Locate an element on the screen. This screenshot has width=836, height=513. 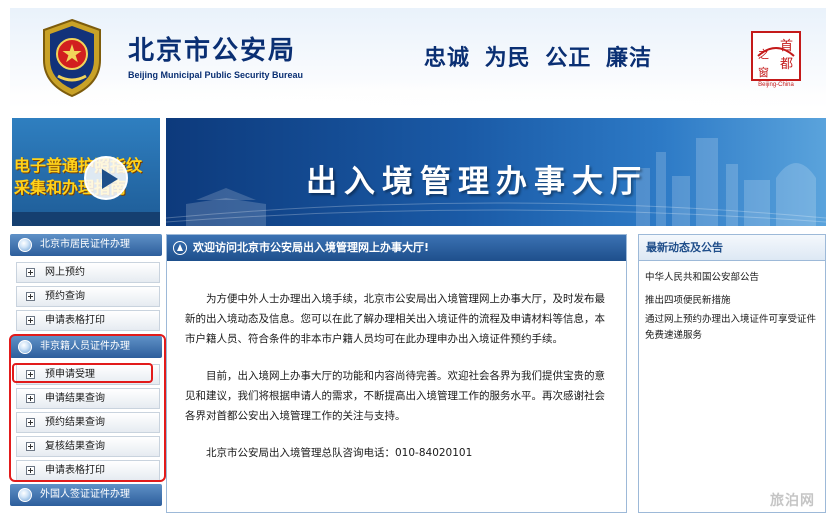
play-icon is located at coordinates (106, 178).